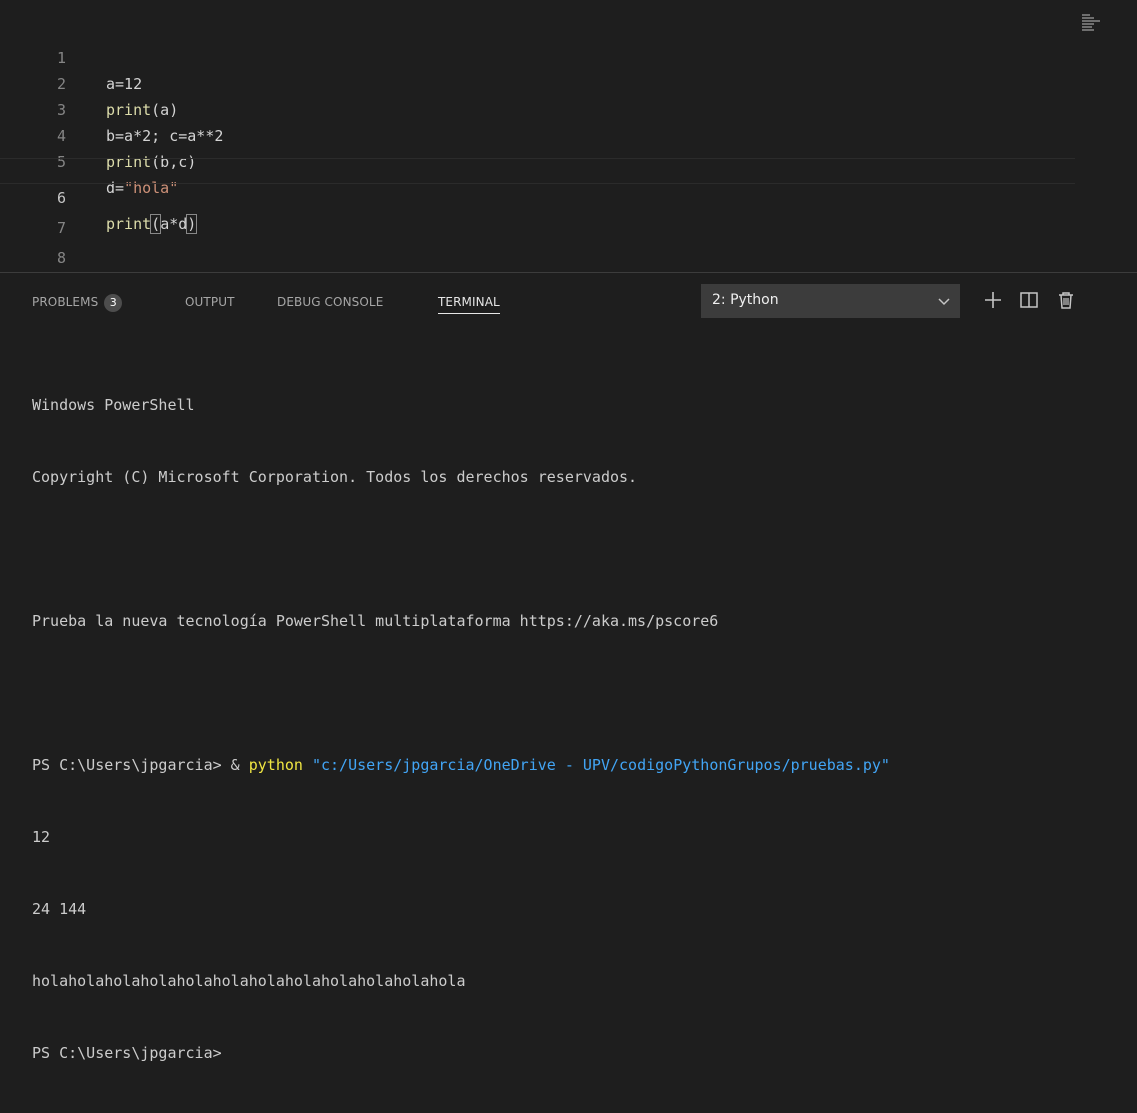 The image size is (1137, 1113). What do you see at coordinates (469, 302) in the screenshot?
I see `tab-terminal: TERMINAL` at bounding box center [469, 302].